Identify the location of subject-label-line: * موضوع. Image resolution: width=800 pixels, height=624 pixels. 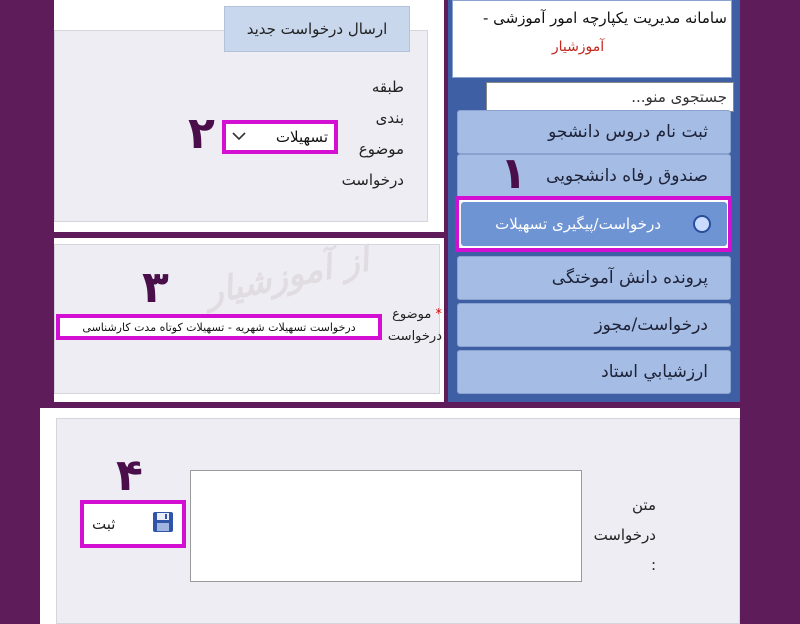
(415, 315).